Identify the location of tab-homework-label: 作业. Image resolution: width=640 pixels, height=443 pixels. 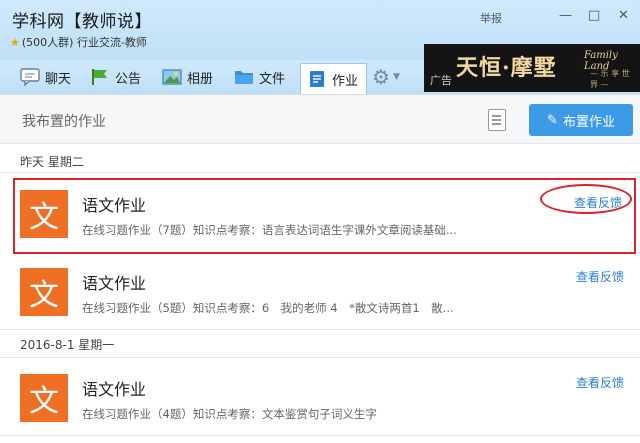
(345, 81).